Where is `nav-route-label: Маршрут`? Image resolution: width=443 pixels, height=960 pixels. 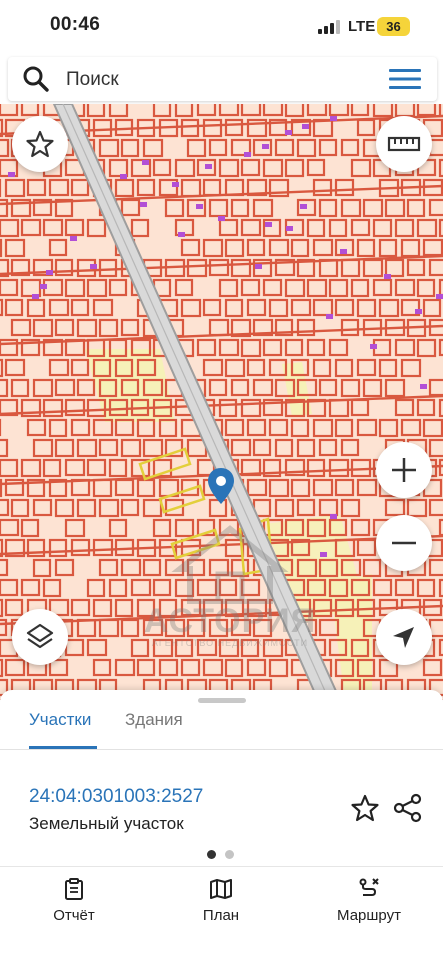
nav-route-label: Маршрут is located at coordinates (369, 915).